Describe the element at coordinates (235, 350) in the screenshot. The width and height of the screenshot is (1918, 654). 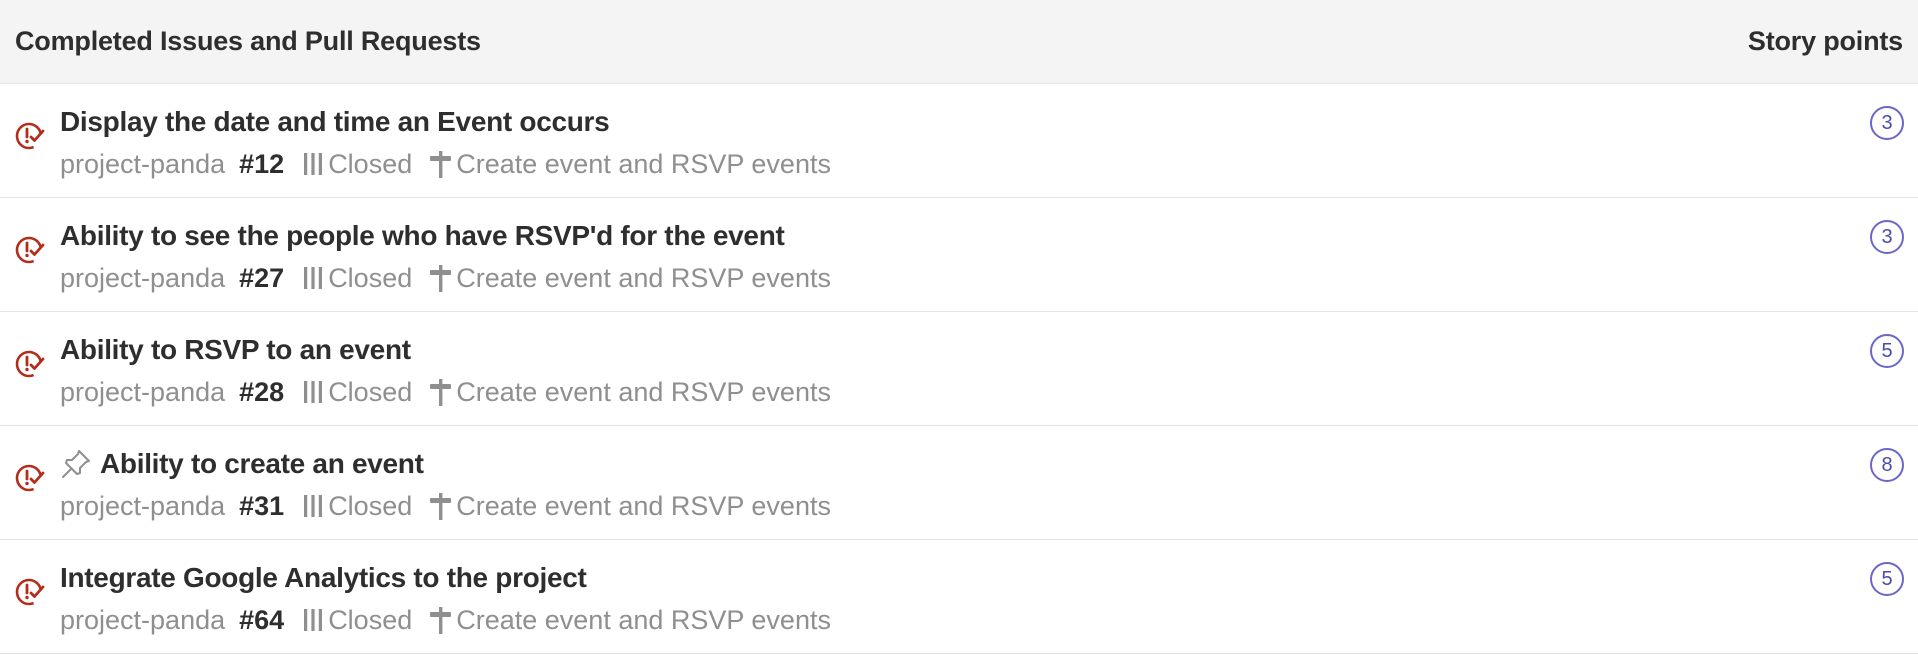
I see `issue-title: Ability to RSVP to an event` at that location.